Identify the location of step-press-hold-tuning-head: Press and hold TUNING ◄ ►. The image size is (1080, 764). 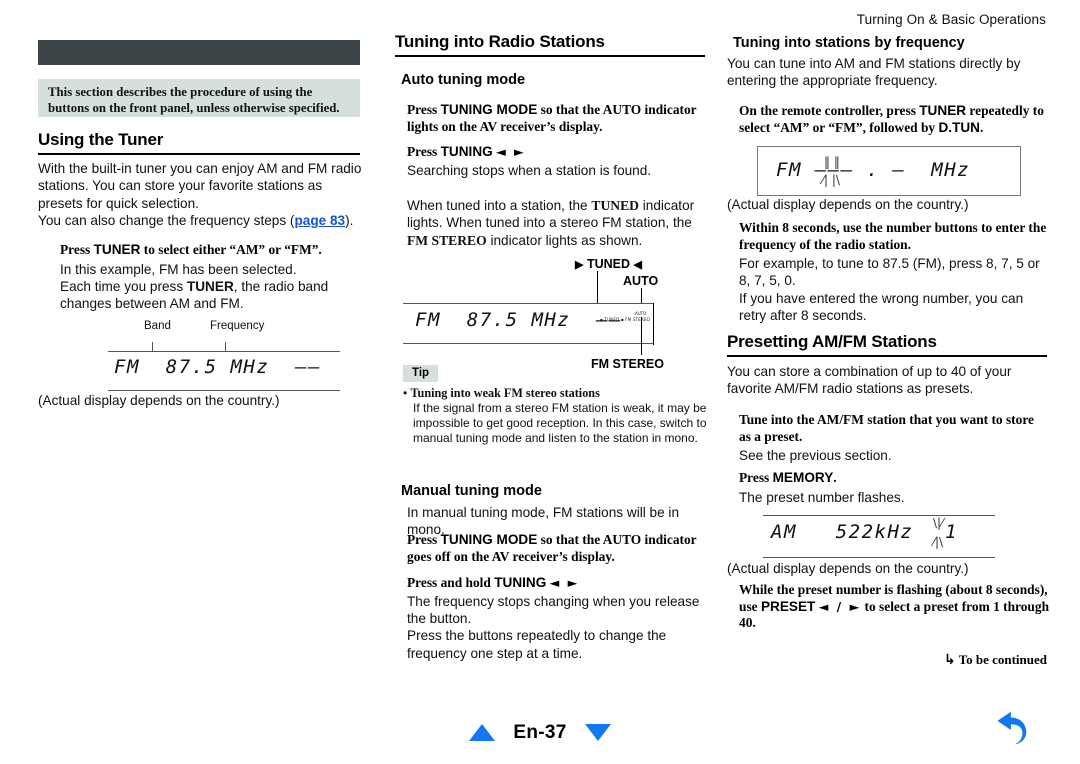
(558, 583).